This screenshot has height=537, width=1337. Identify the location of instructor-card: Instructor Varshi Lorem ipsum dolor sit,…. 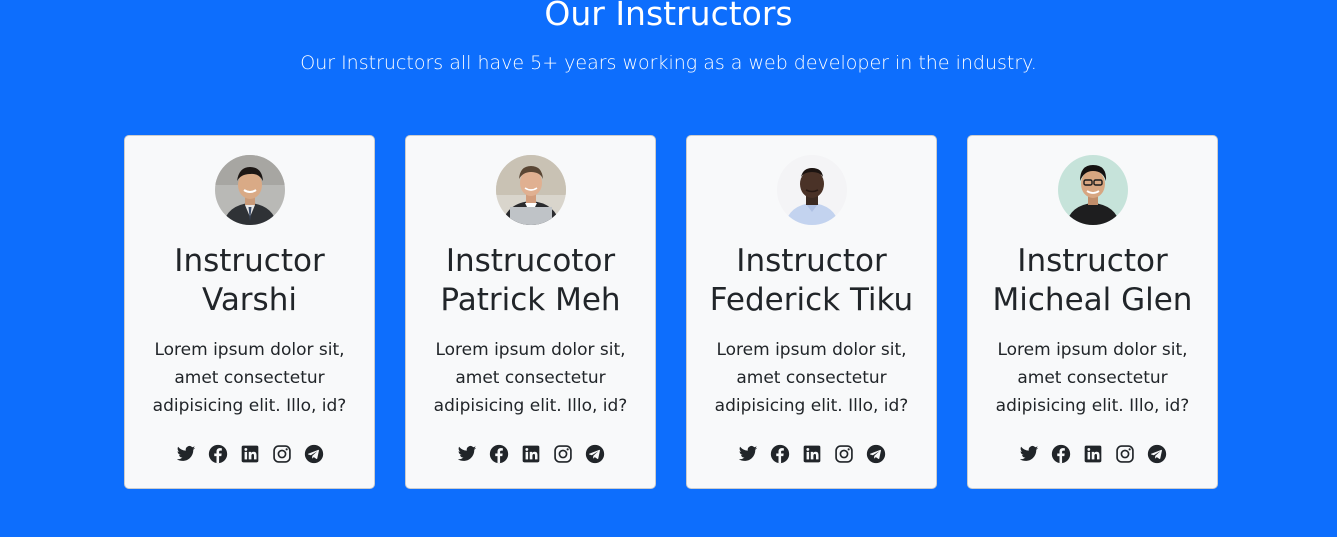
(249, 312).